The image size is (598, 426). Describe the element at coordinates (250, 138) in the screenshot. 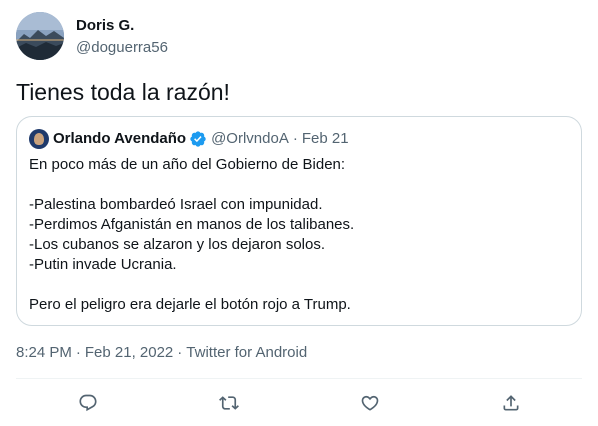

I see `quoted-author-handle: @OrlvndoA` at that location.